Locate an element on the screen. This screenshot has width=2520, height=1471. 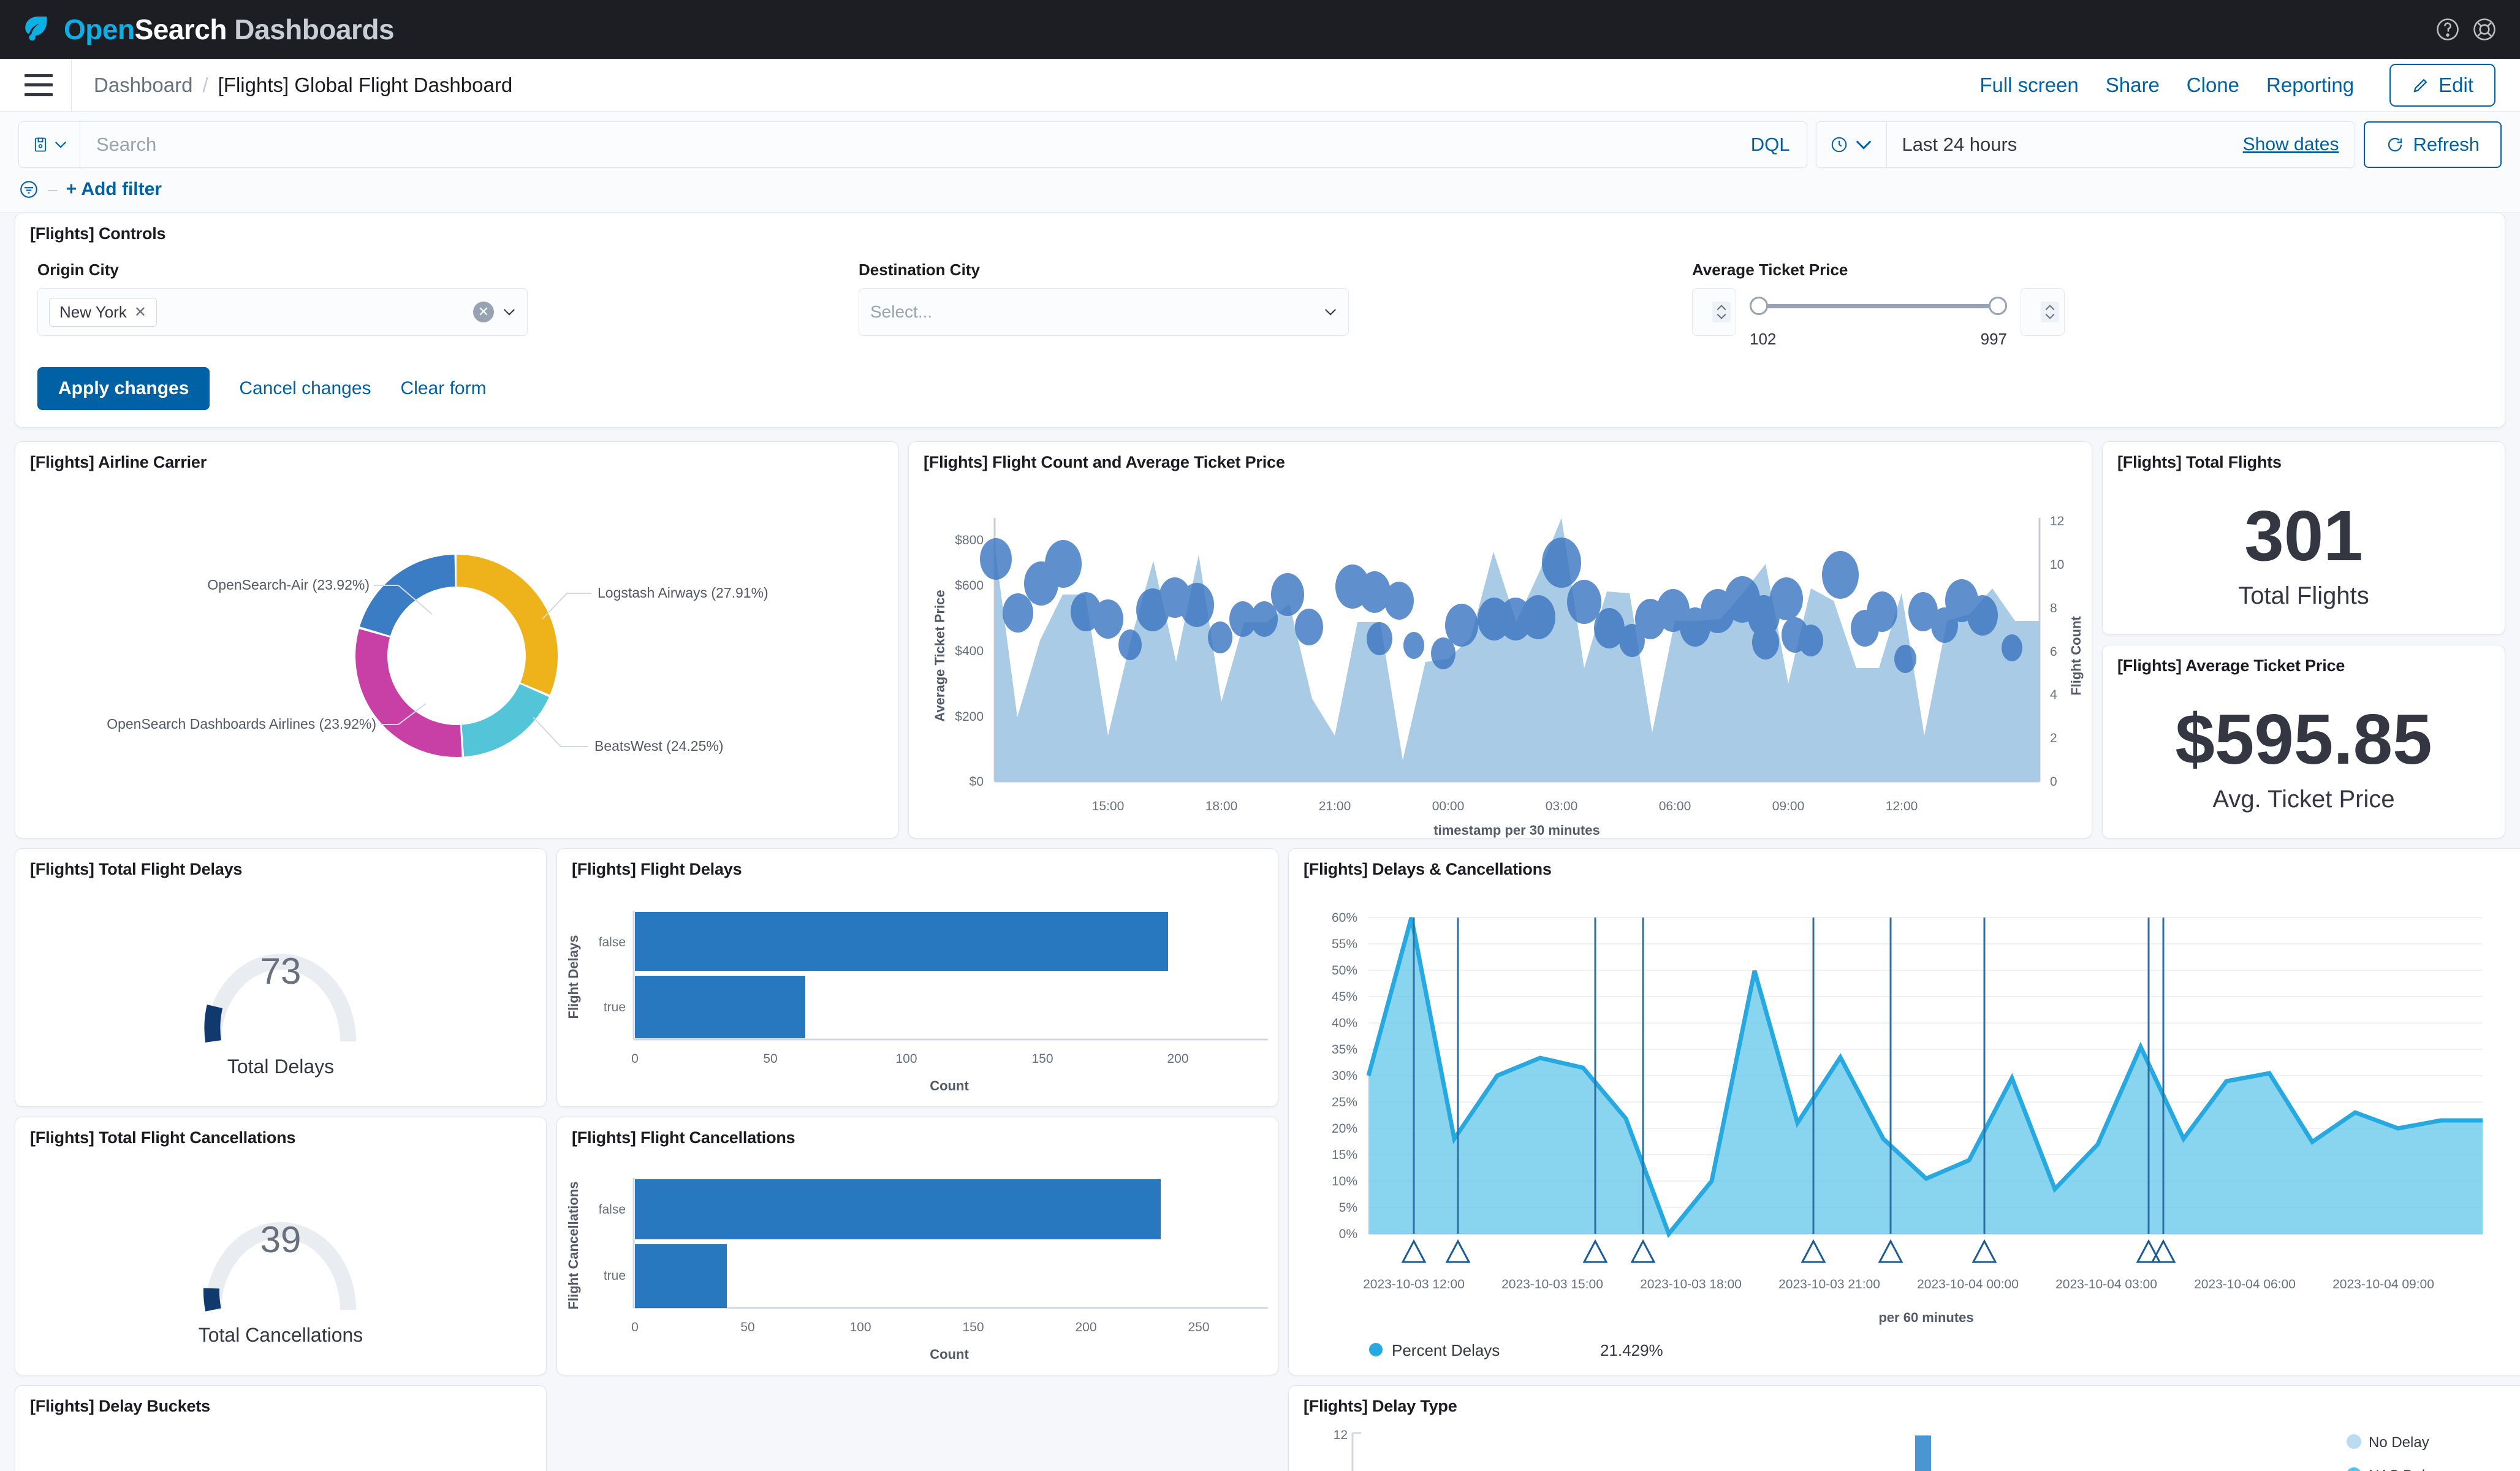
legend-dot-nas-delay is located at coordinates (2354, 1469).